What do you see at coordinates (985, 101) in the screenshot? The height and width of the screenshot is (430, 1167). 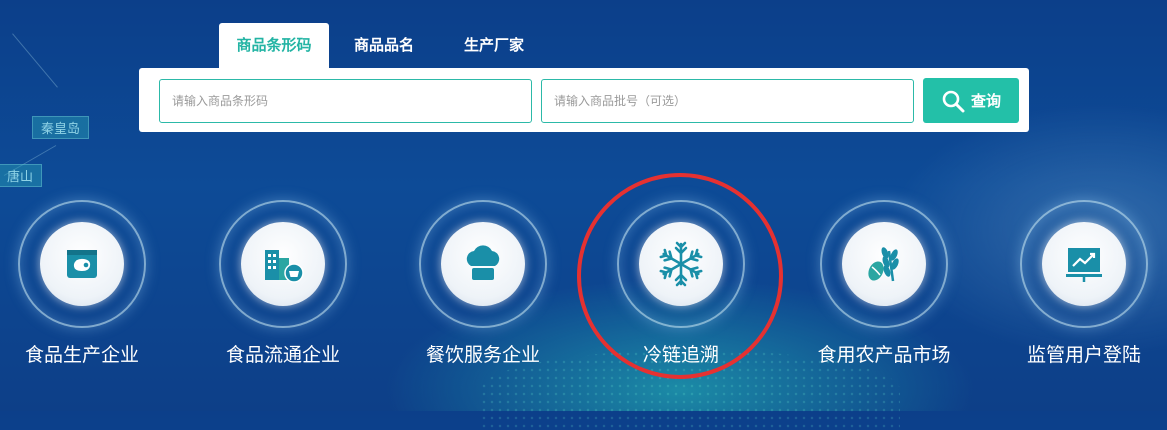 I see `query-button-label: 查询` at bounding box center [985, 101].